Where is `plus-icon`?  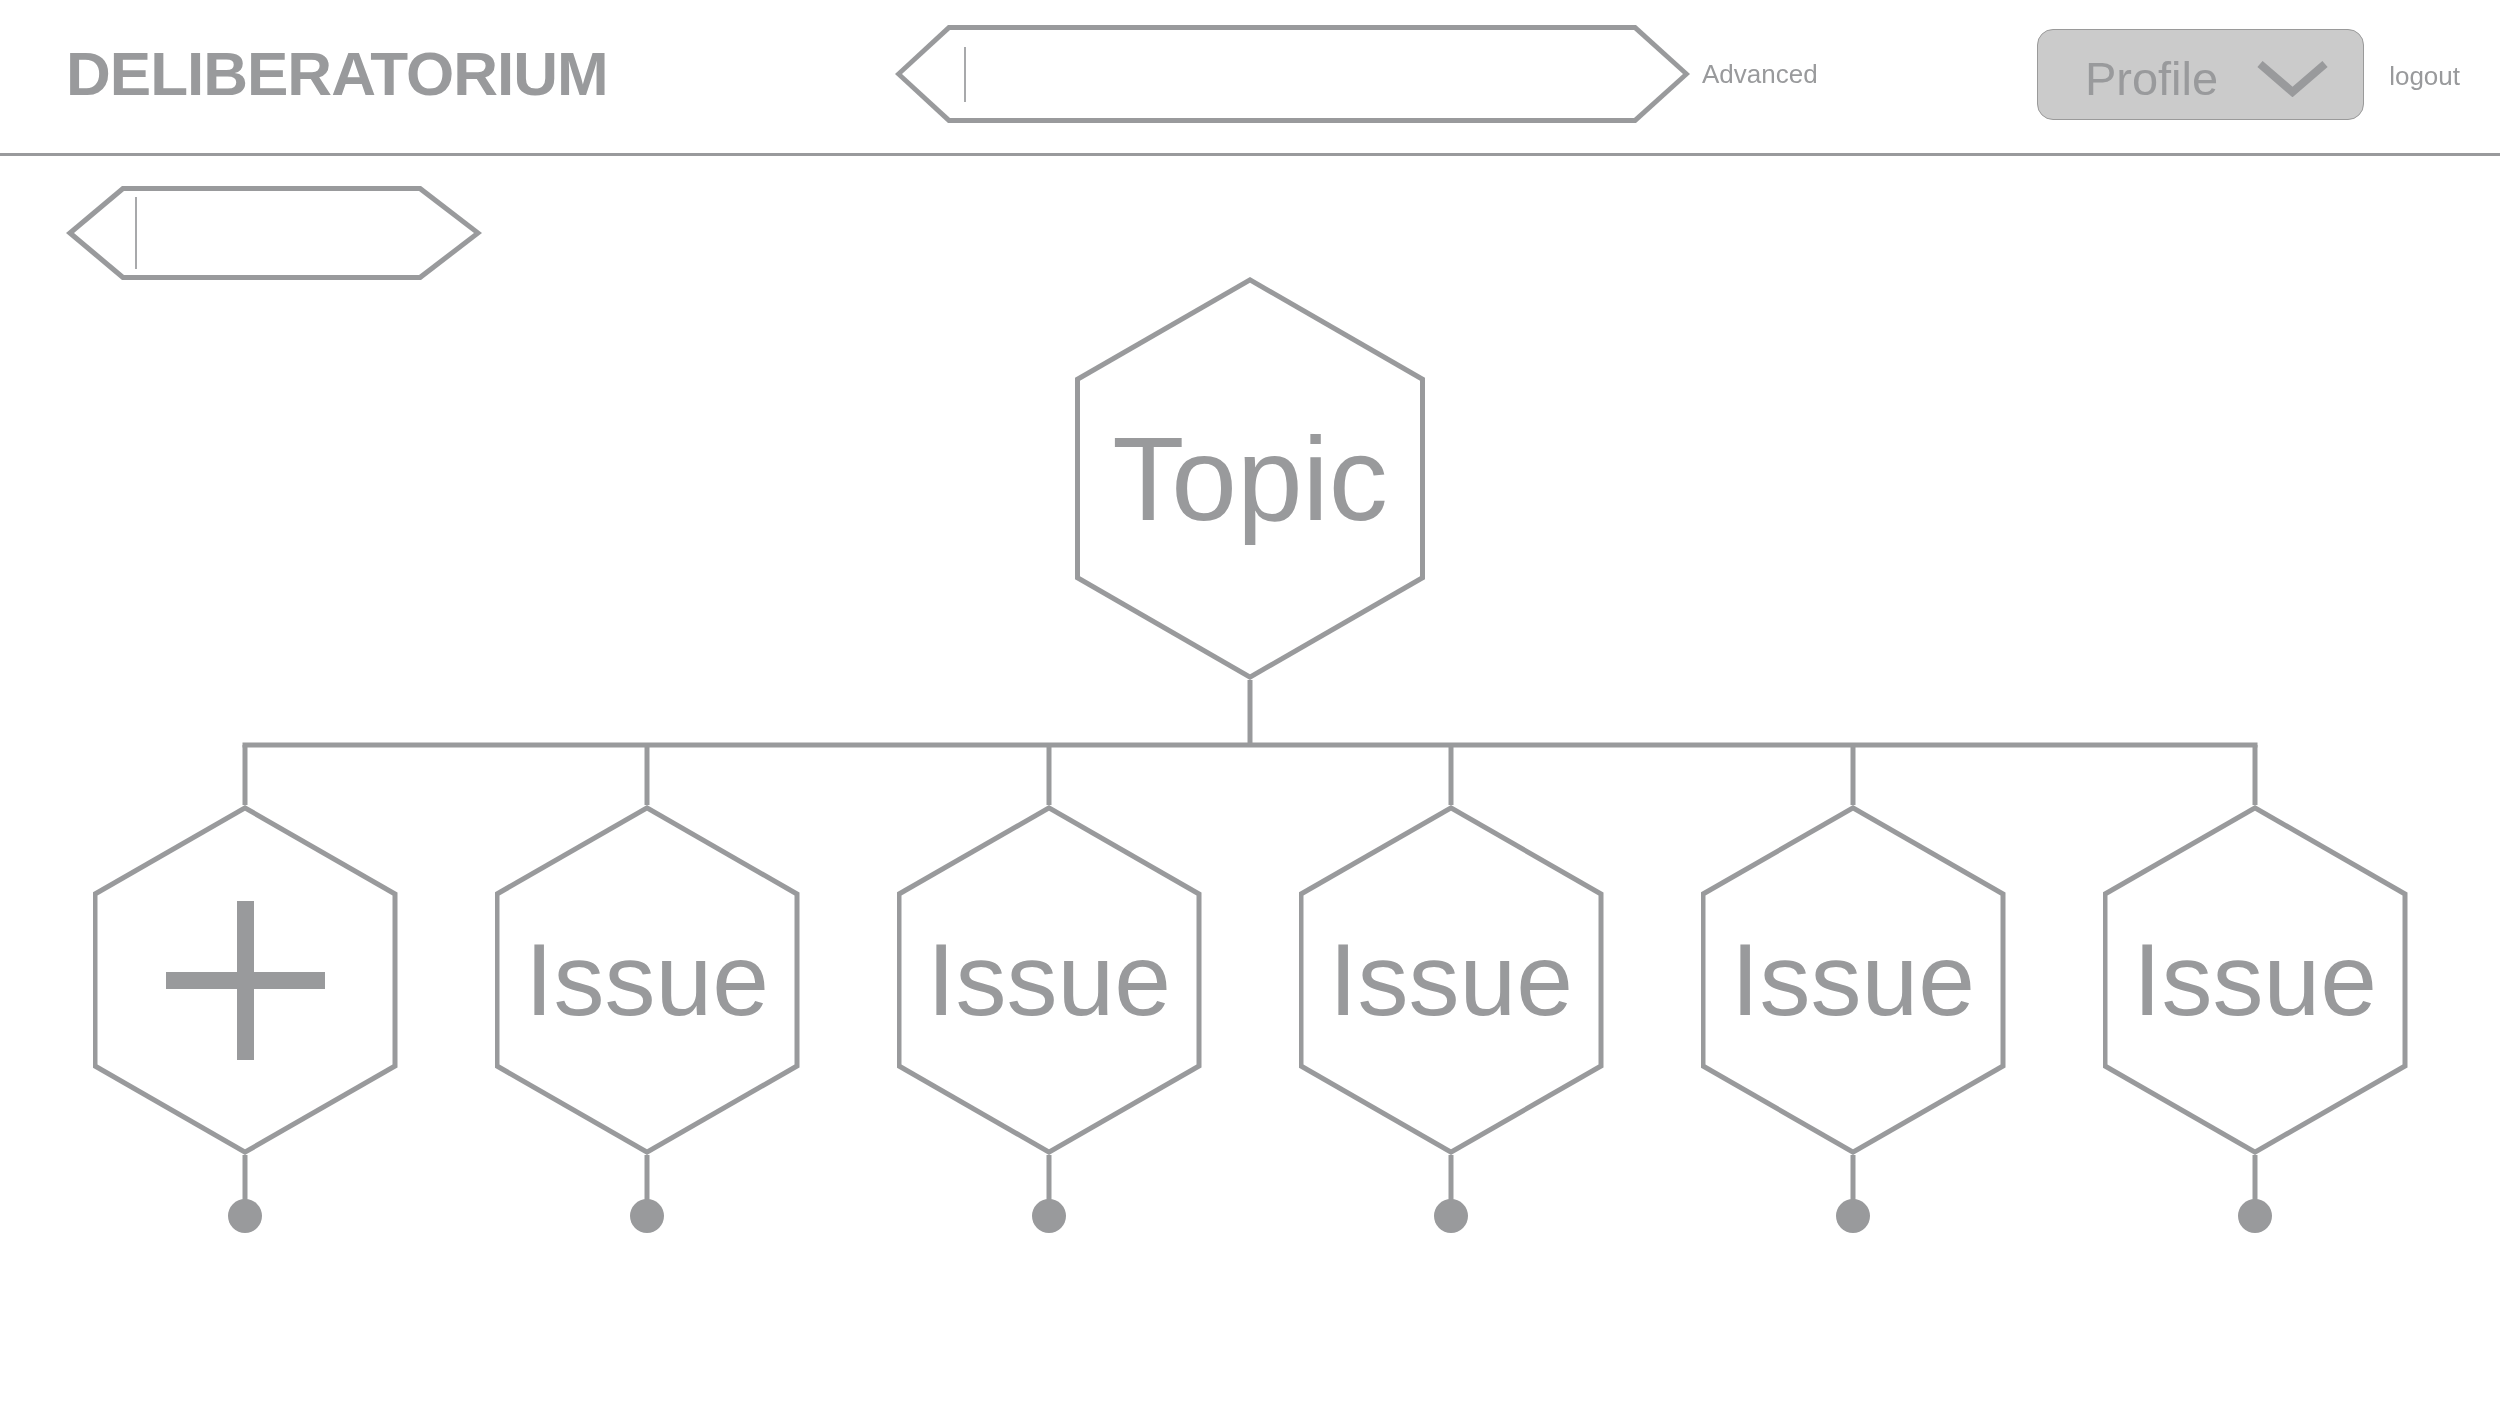 plus-icon is located at coordinates (245, 980).